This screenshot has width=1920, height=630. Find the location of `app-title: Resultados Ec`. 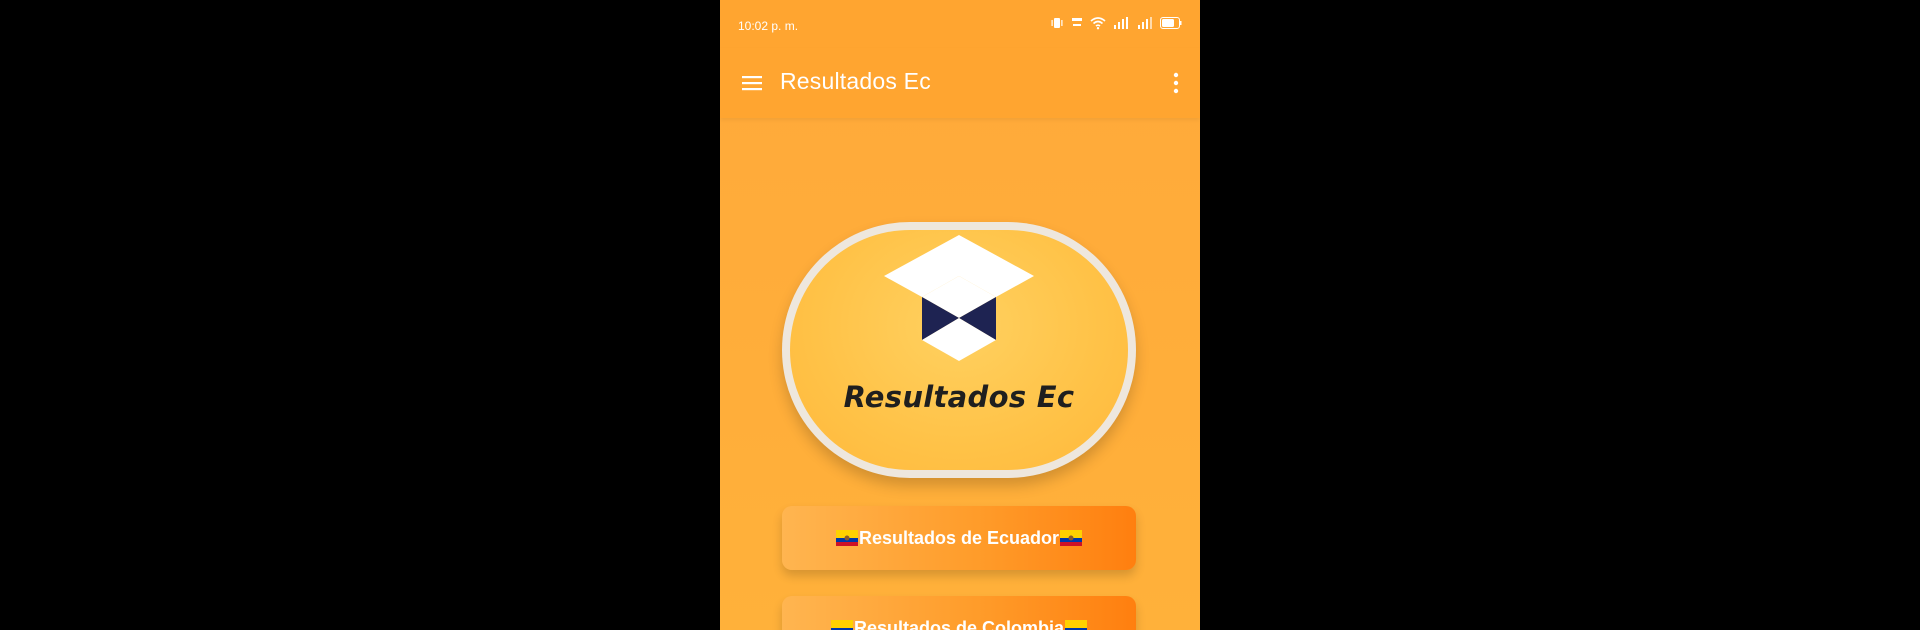

app-title: Resultados Ec is located at coordinates (855, 81).